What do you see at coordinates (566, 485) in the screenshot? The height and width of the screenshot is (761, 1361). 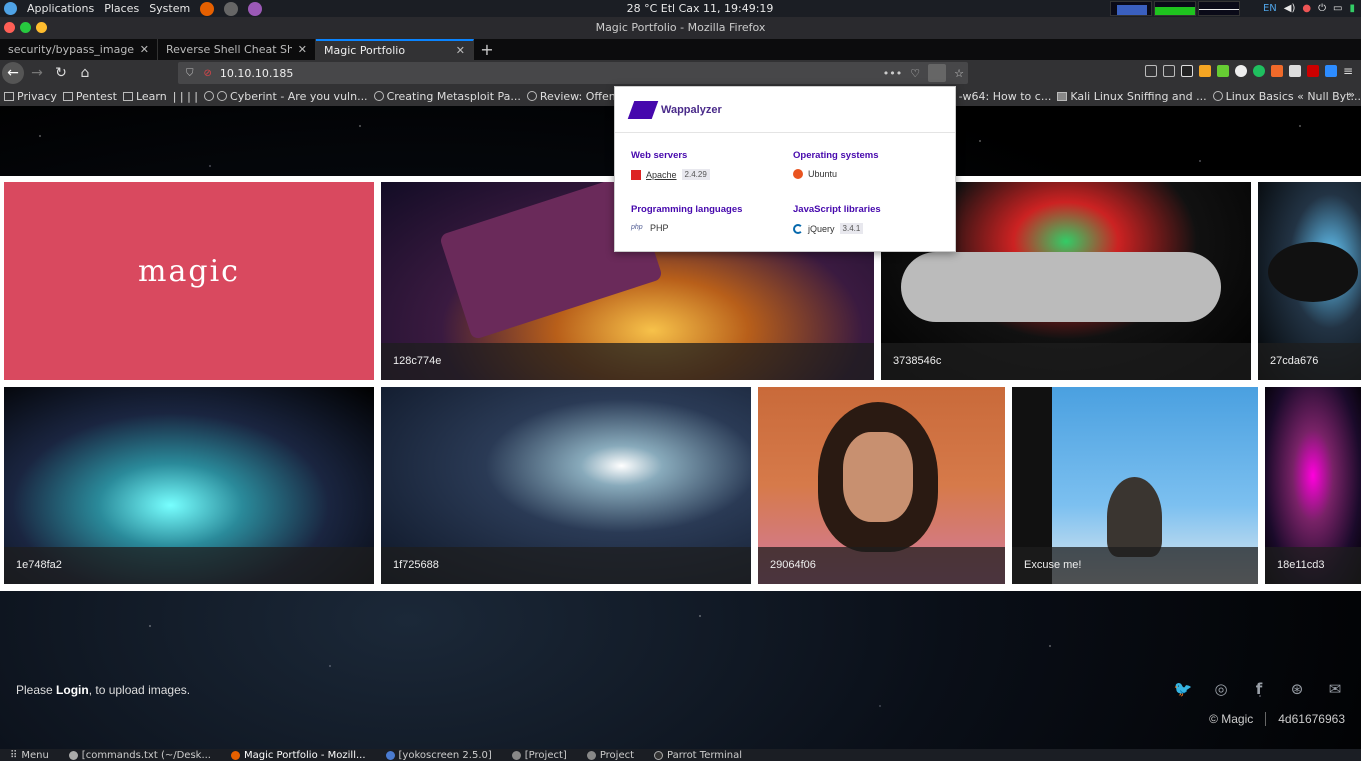 I see `gallery-tile: 1f725688` at bounding box center [566, 485].